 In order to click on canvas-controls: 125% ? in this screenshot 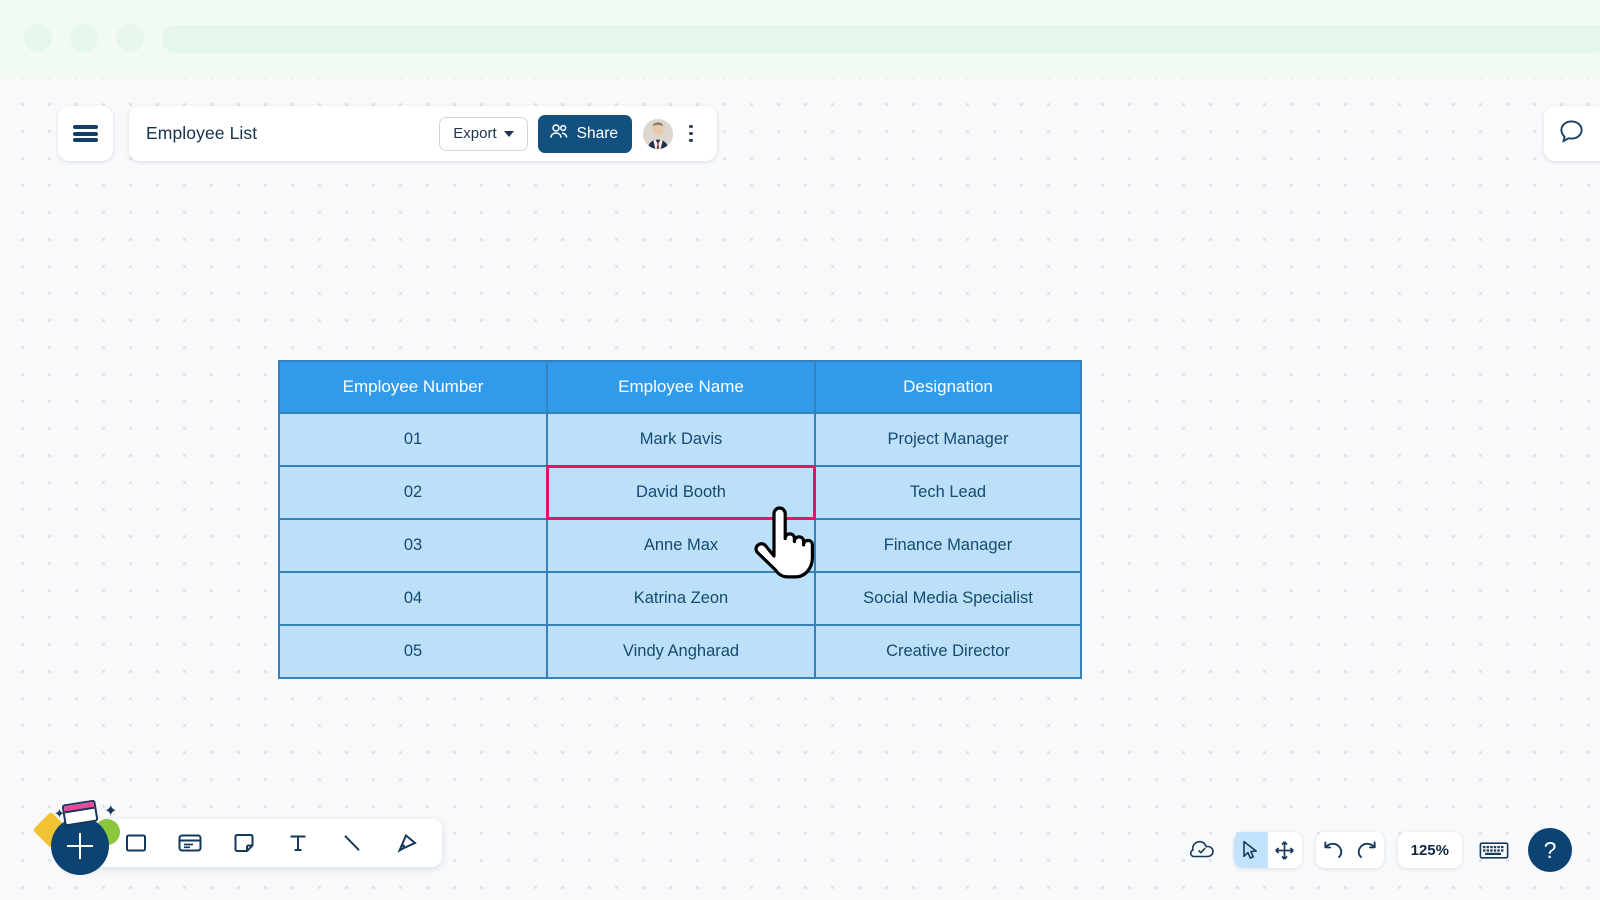, I will do `click(1378, 850)`.